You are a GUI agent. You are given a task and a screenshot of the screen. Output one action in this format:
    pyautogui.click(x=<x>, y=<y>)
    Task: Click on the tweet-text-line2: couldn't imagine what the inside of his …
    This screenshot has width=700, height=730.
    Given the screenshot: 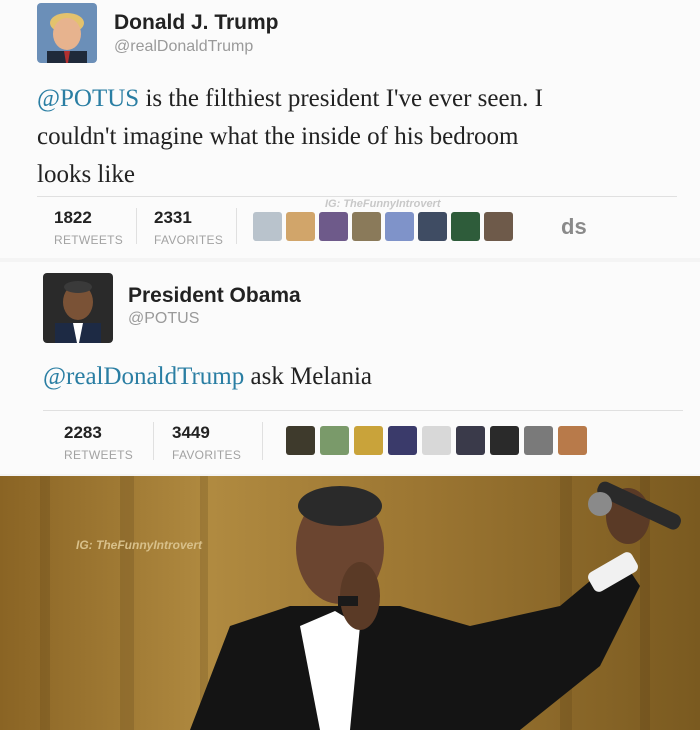 What is the action you would take?
    pyautogui.click(x=278, y=136)
    